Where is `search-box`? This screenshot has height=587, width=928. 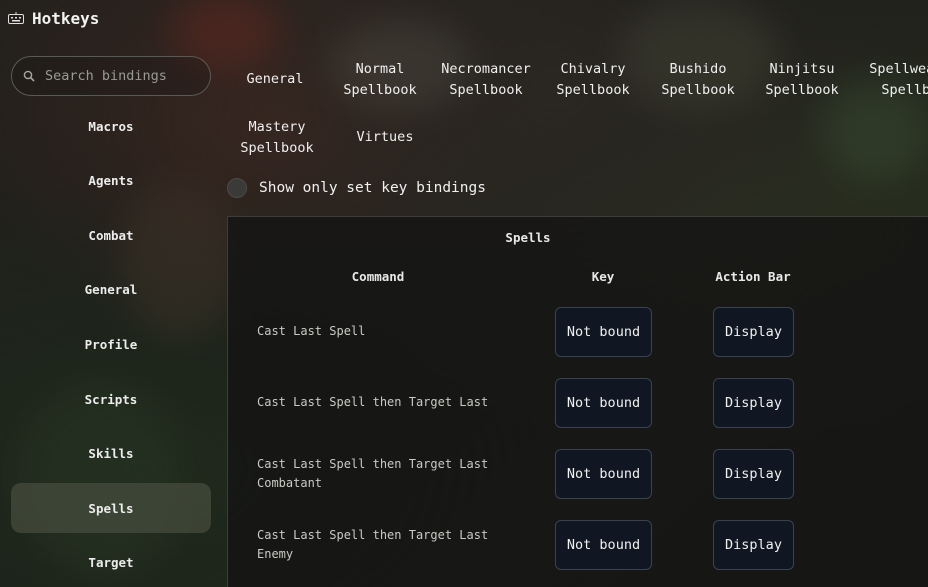
search-box is located at coordinates (111, 76).